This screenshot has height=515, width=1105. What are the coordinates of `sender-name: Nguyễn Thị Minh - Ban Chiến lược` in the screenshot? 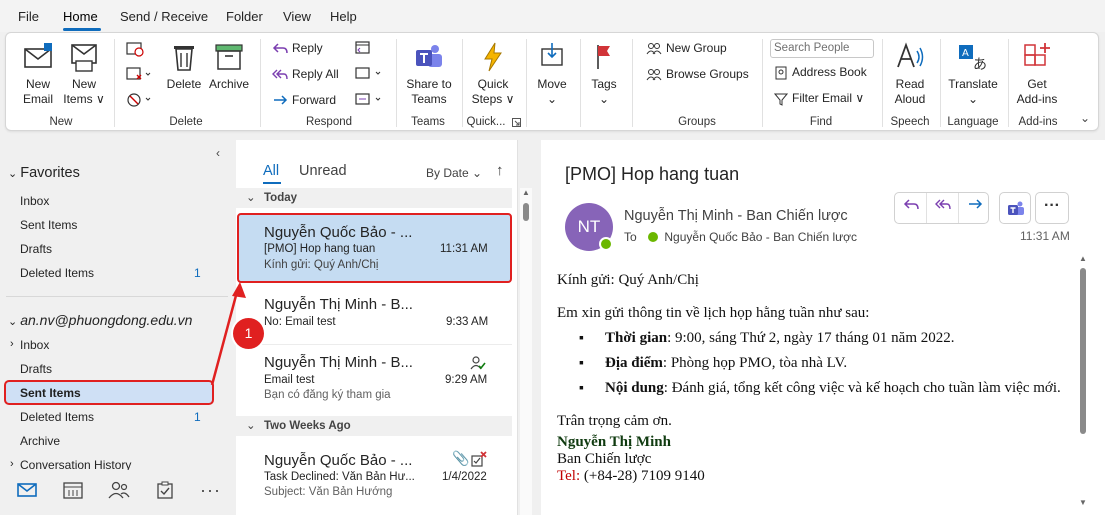 It's located at (736, 216).